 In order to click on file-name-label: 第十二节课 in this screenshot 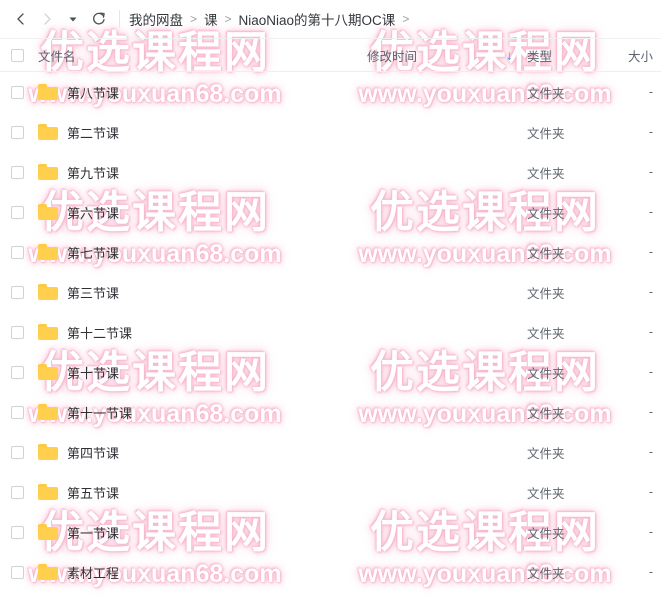, I will do `click(100, 333)`.